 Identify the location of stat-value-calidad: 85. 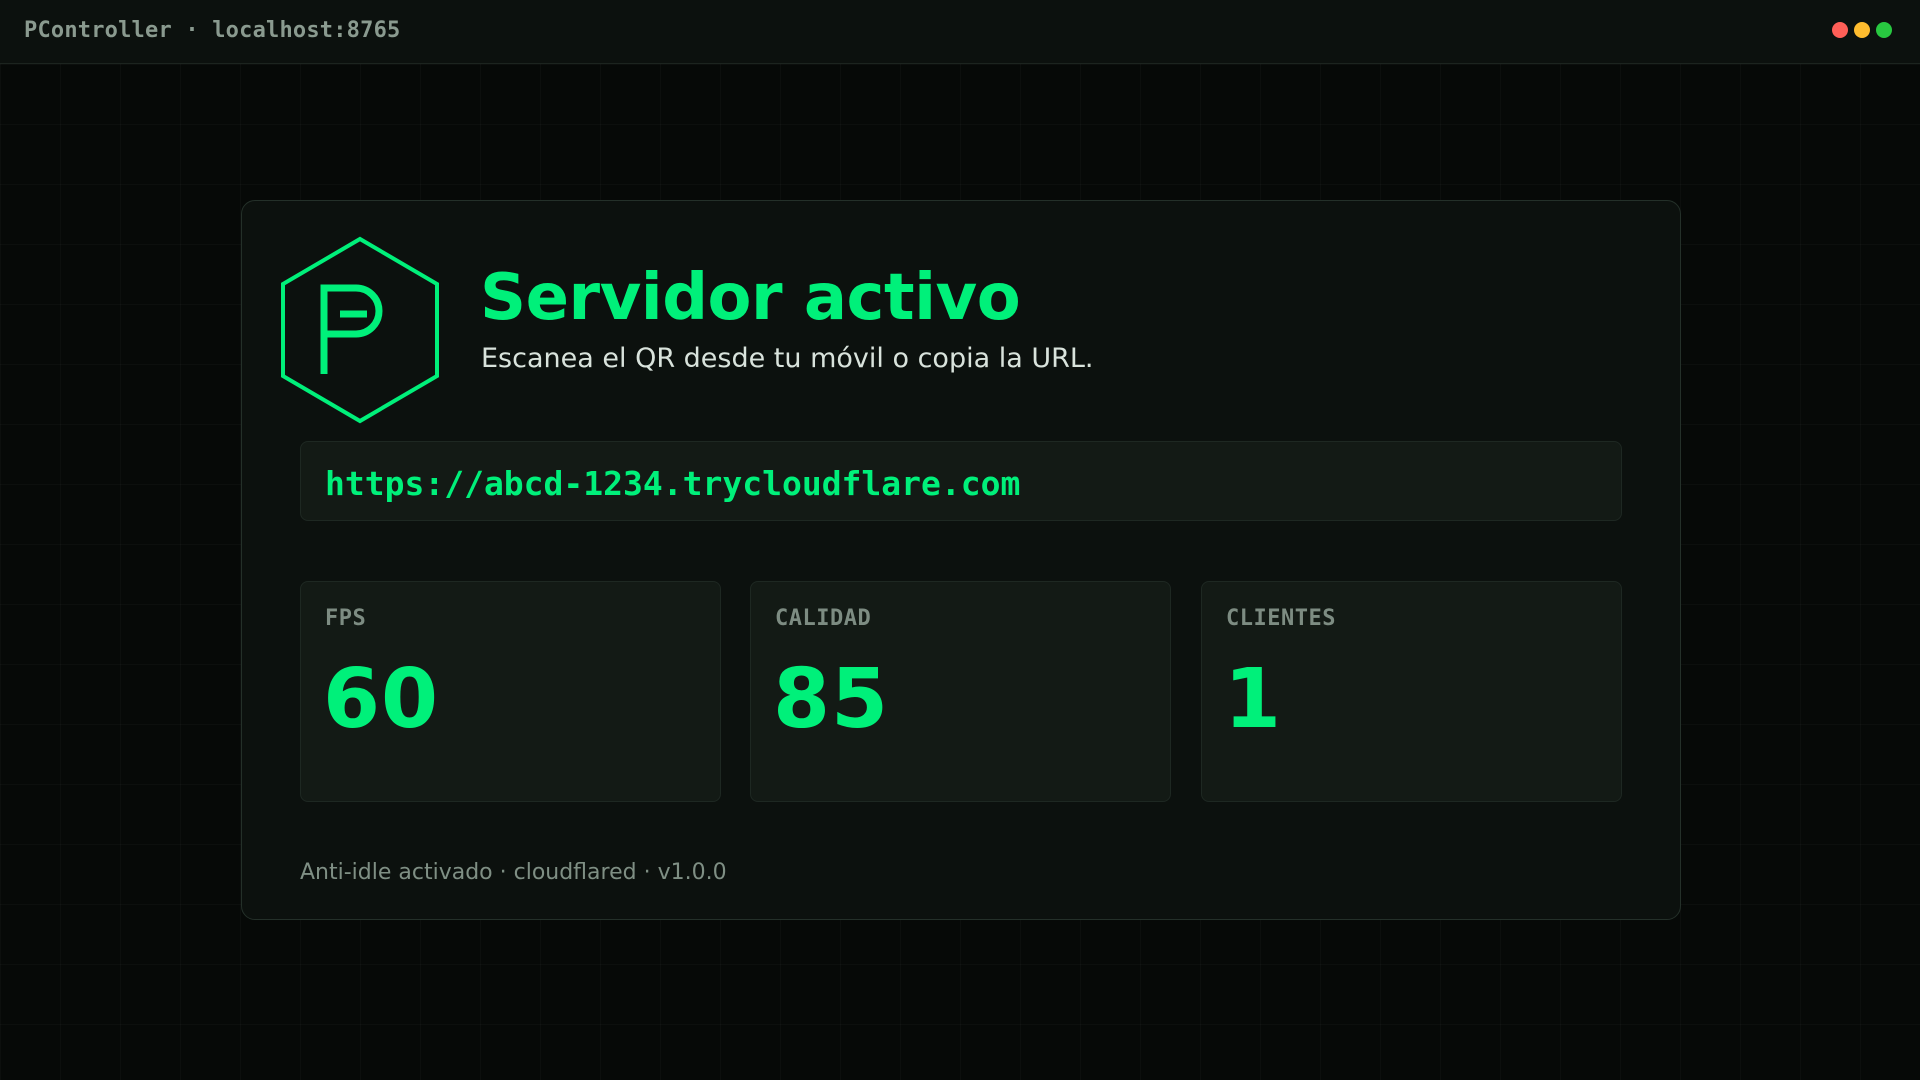
(831, 699).